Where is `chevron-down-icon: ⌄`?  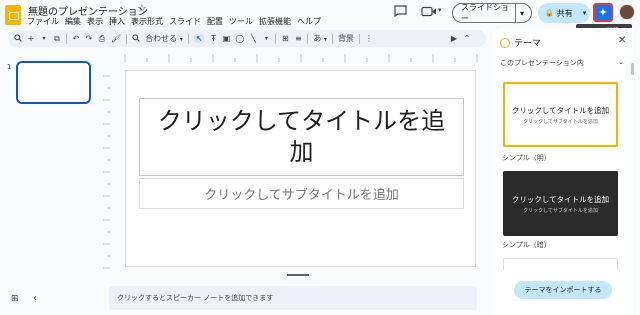 chevron-down-icon: ⌄ is located at coordinates (621, 62).